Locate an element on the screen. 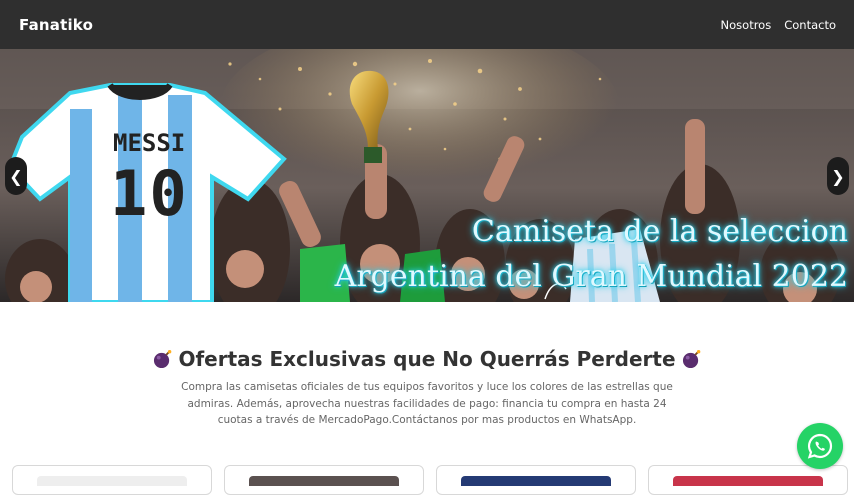  chevron-right-icon: ❯ is located at coordinates (838, 176).